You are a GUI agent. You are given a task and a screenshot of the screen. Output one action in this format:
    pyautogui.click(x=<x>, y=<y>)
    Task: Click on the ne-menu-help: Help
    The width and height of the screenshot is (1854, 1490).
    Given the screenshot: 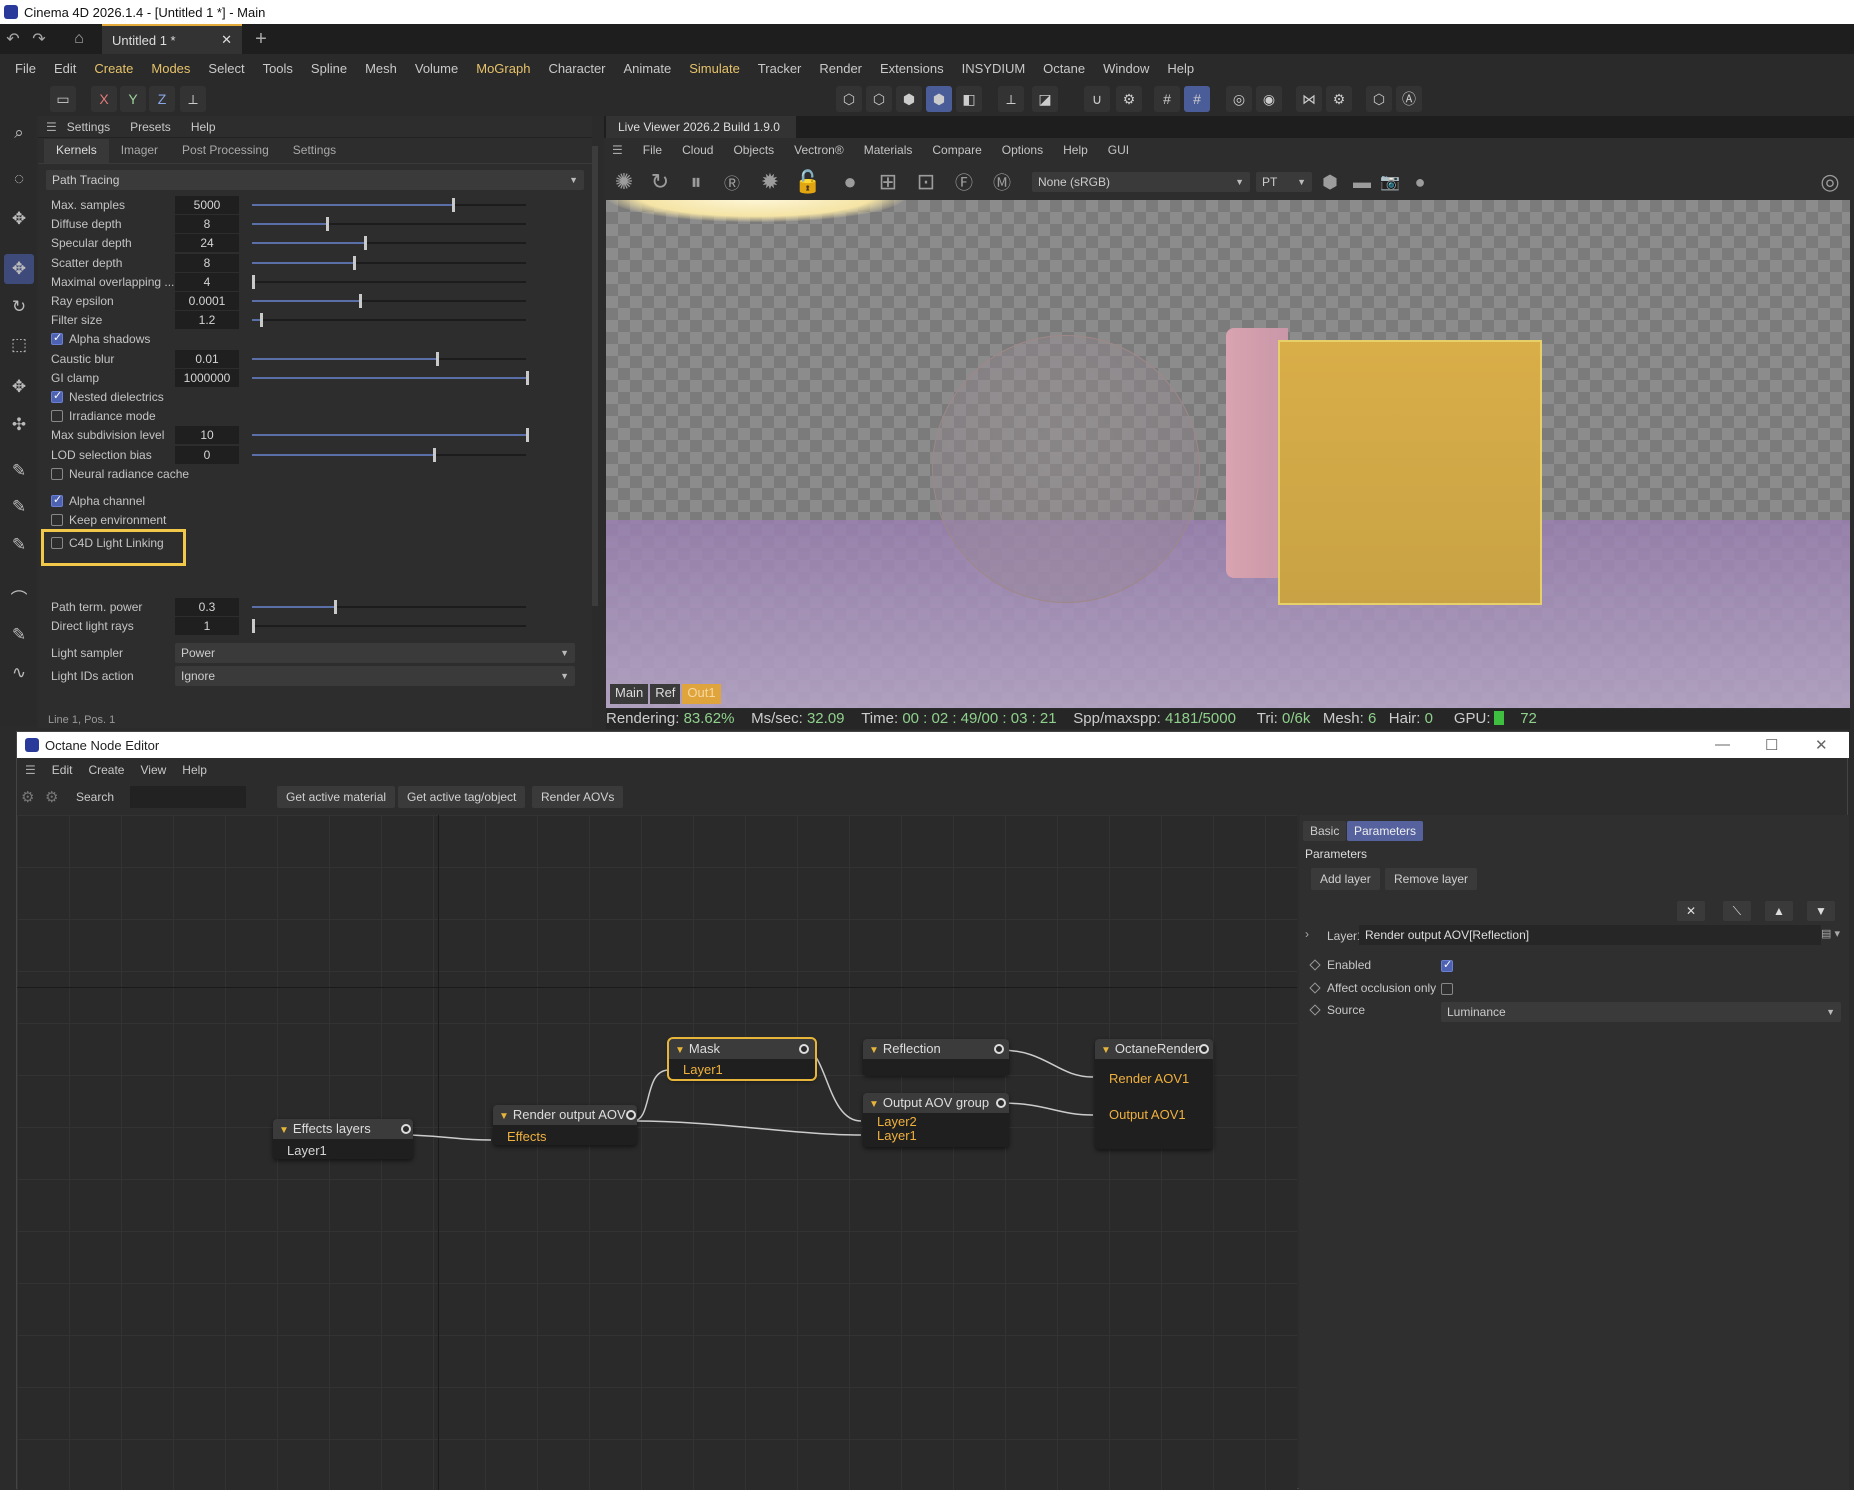 What is the action you would take?
    pyautogui.click(x=194, y=770)
    